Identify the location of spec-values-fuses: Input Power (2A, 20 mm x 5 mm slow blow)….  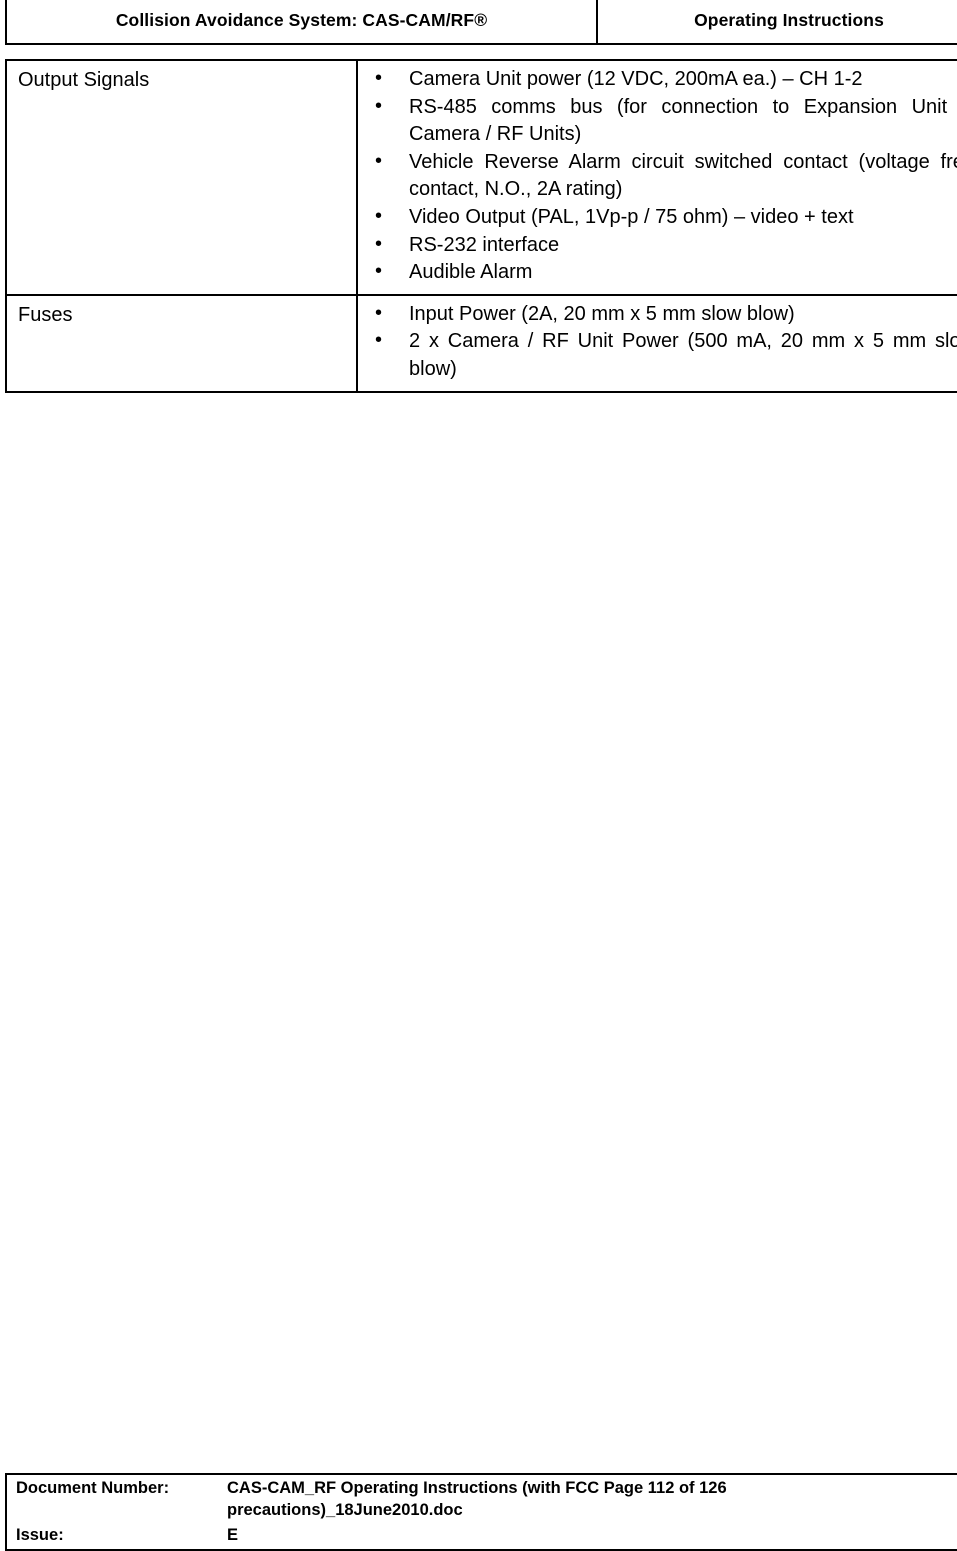
(656, 343).